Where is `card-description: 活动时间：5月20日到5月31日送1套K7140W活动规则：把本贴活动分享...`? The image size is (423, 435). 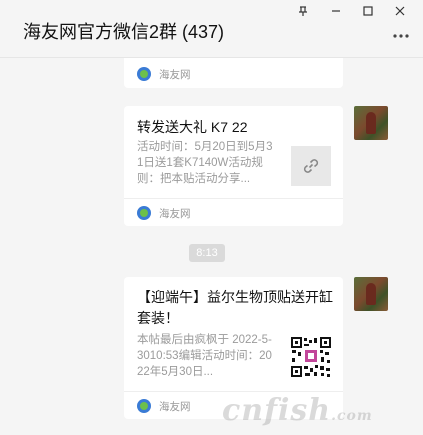 card-description: 活动时间：5月20日到5月31日送1套K7140W活动规则：把本贴活动分享... is located at coordinates (205, 163).